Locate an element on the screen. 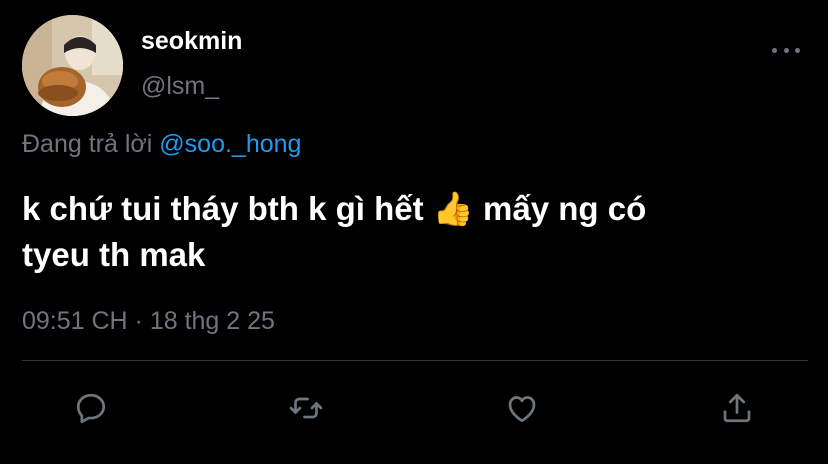 This screenshot has height=464, width=828. tweet-timestamp: 09:51 CH · 18 thg 2 25 is located at coordinates (148, 321).